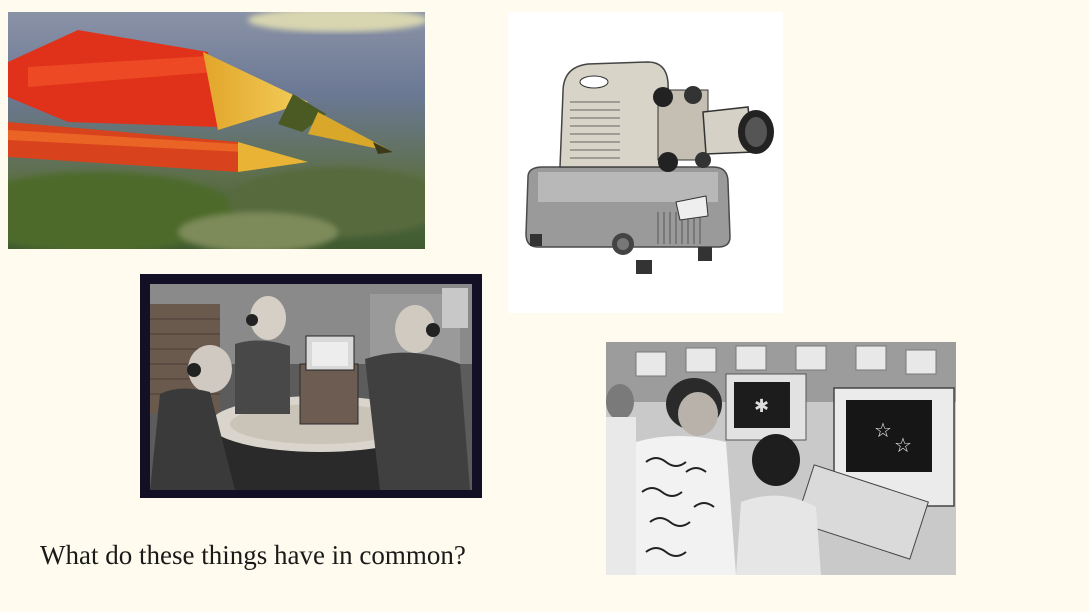 The height and width of the screenshot is (612, 1089). Describe the element at coordinates (781, 458) in the screenshot. I see `classroom-computers-photo: ✱ ☆ ☆` at that location.